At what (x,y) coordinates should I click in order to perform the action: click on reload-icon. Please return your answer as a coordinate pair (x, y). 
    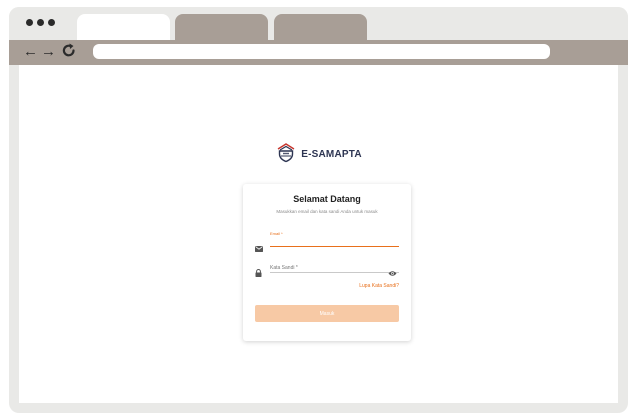
    Looking at the image, I should click on (69, 52).